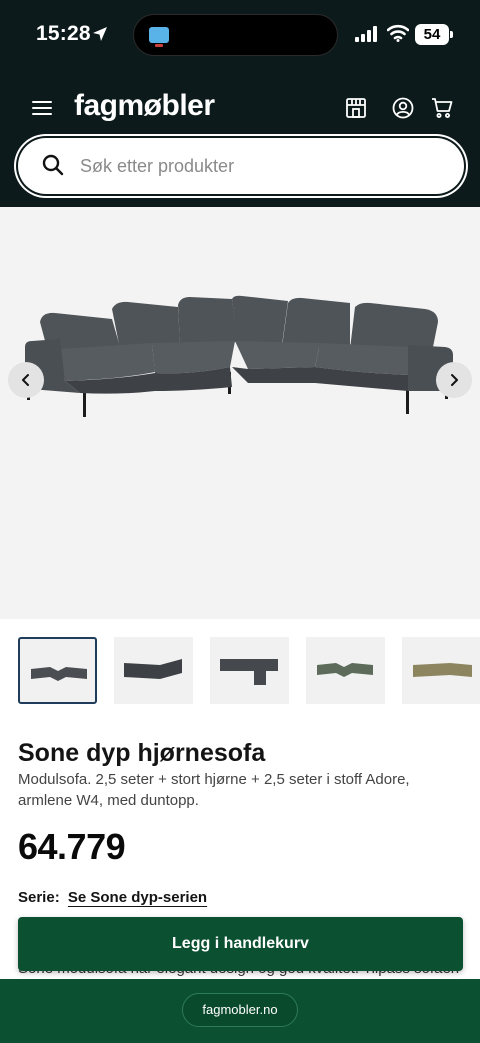 The height and width of the screenshot is (1043, 480). I want to click on status-bar: 15:28 54, so click(240, 35).